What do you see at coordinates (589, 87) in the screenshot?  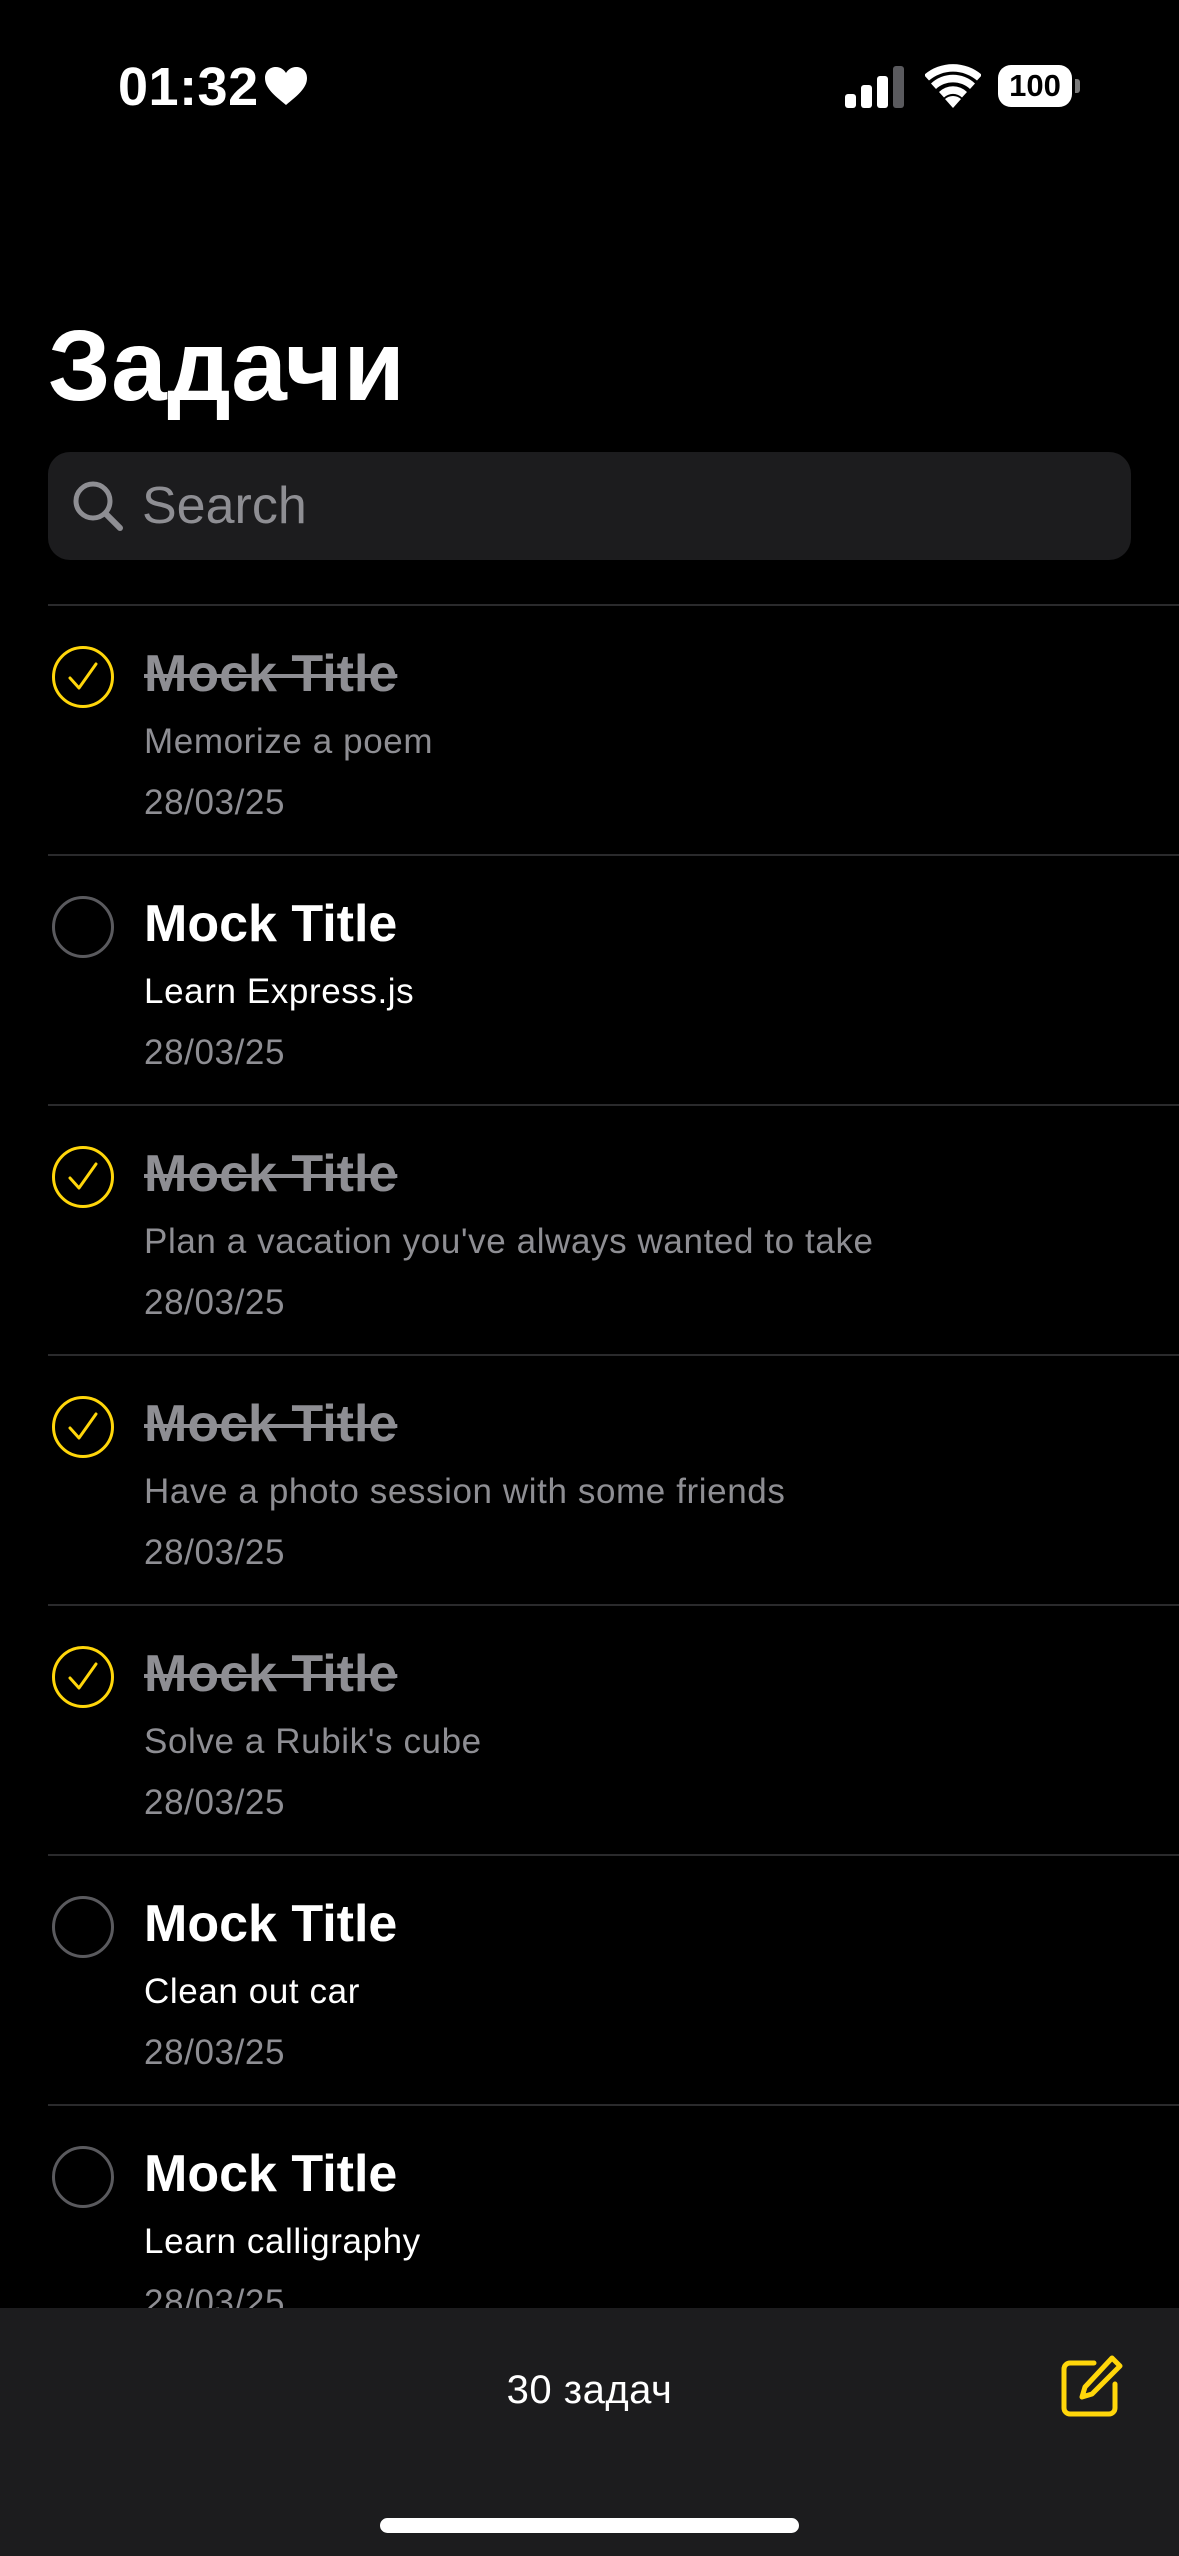 I see `status-bar: 01:32 100` at bounding box center [589, 87].